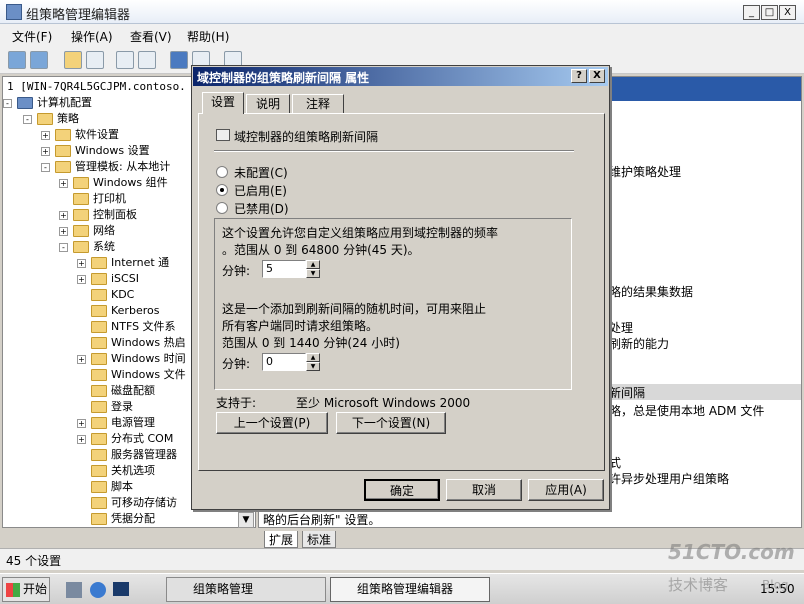 The image size is (804, 604). Describe the element at coordinates (222, 190) in the screenshot. I see `radio-enabled` at that location.